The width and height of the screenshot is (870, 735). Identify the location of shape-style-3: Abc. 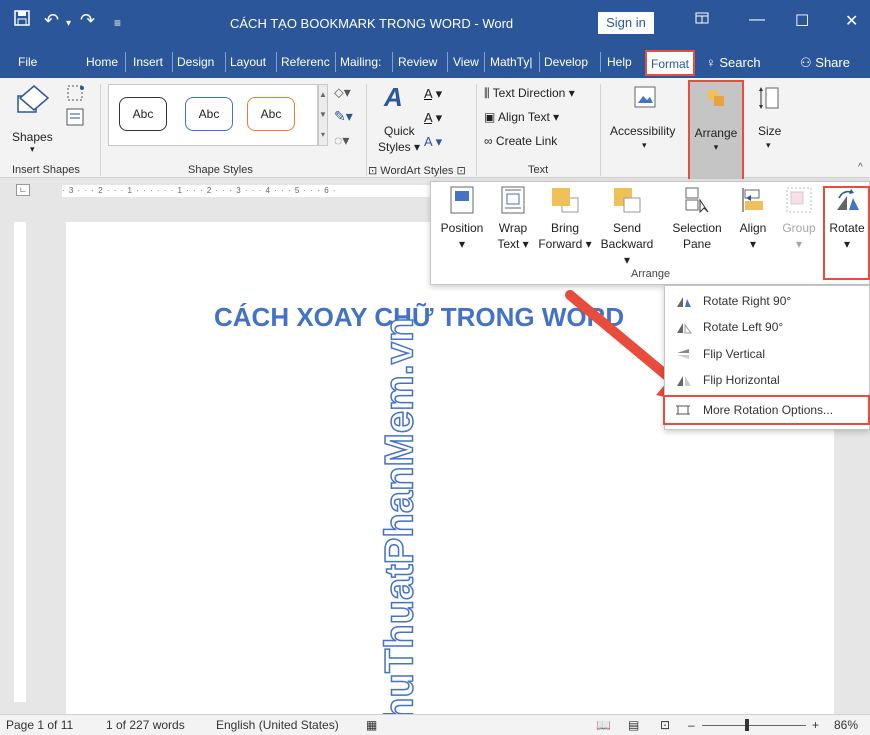
(271, 114).